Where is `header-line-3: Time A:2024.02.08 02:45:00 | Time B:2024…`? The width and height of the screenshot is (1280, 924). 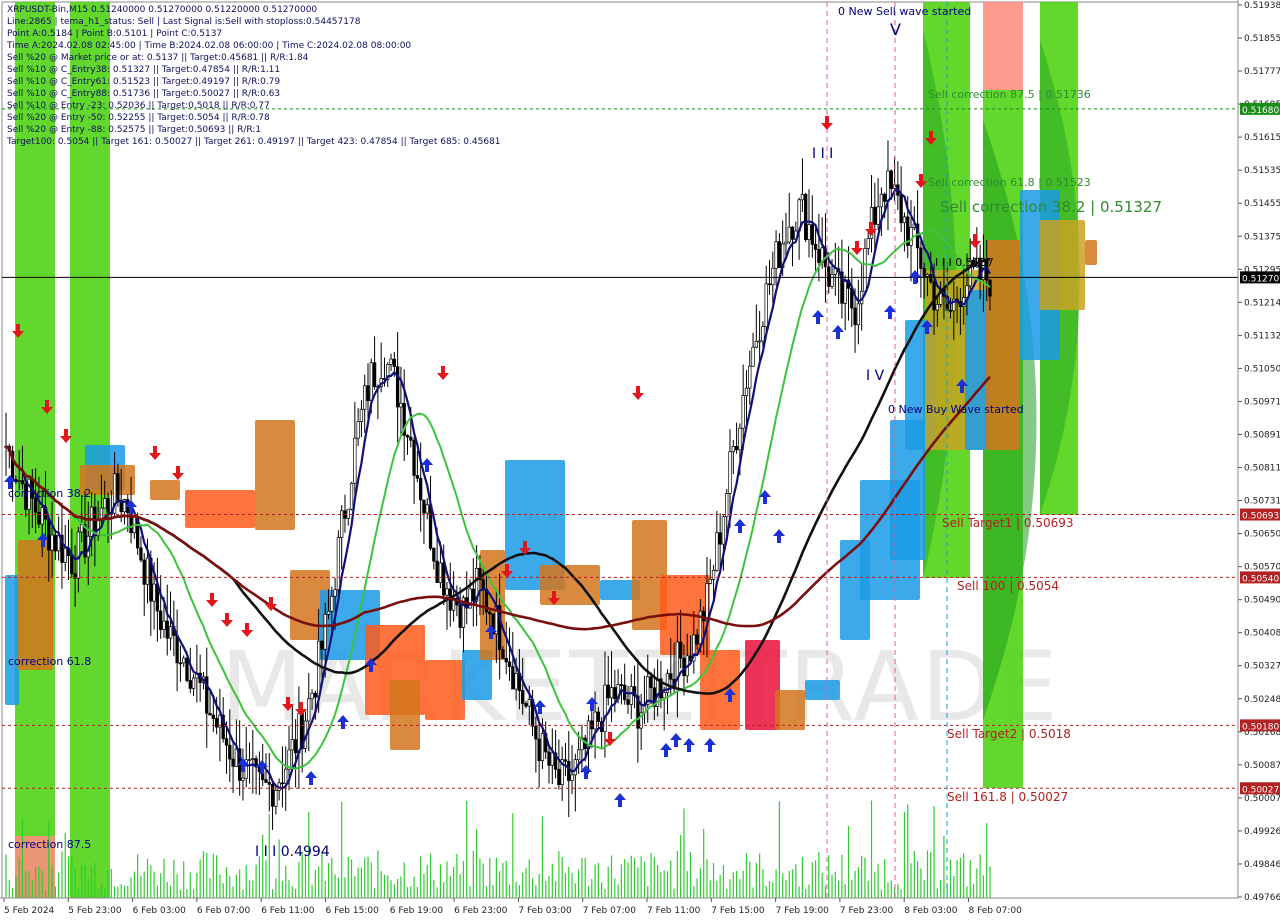
header-line-3: Time A:2024.02.08 02:45:00 | Time B:2024… is located at coordinates (208, 46).